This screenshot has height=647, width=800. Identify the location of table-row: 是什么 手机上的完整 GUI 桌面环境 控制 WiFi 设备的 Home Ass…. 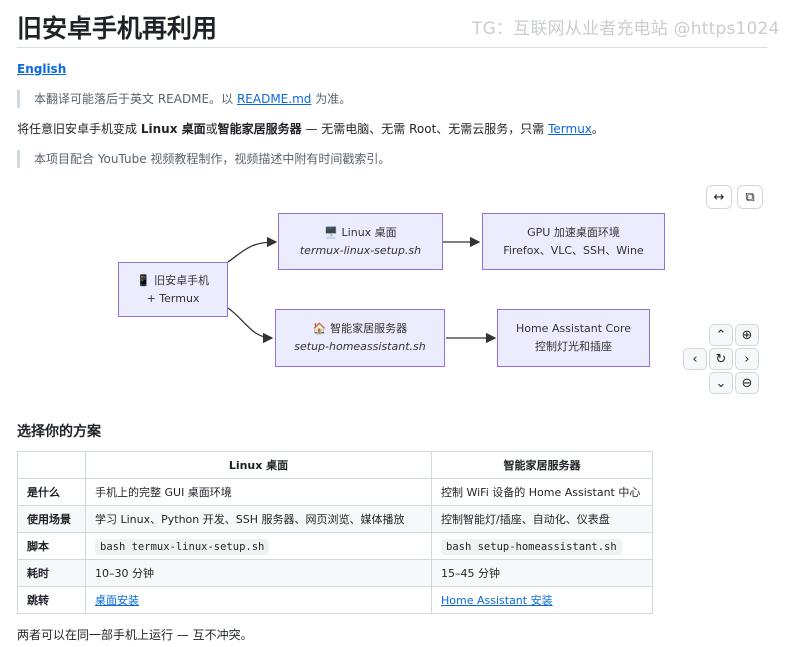
(335, 492).